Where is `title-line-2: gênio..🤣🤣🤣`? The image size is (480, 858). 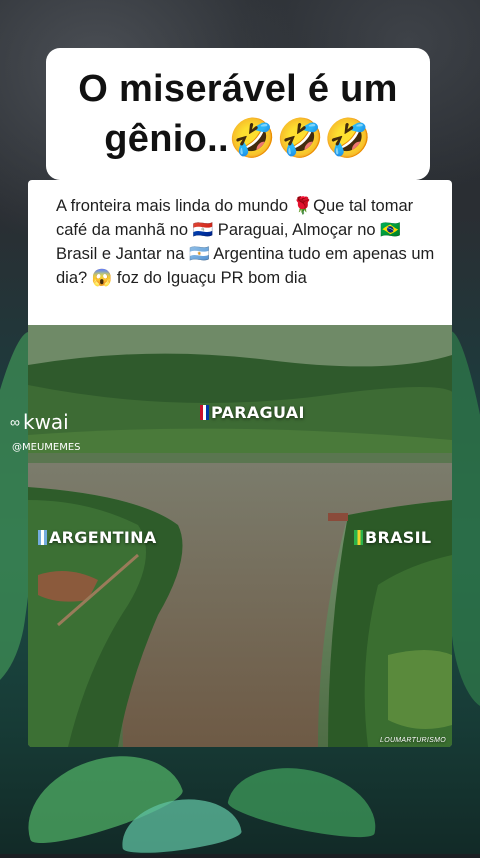 title-line-2: gênio..🤣🤣🤣 is located at coordinates (238, 139).